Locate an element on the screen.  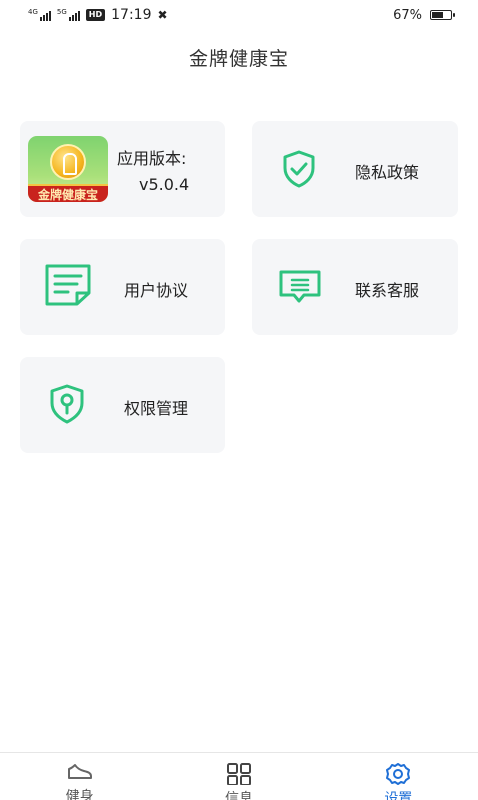
nav-item-info: 信息 is located at coordinates (239, 776).